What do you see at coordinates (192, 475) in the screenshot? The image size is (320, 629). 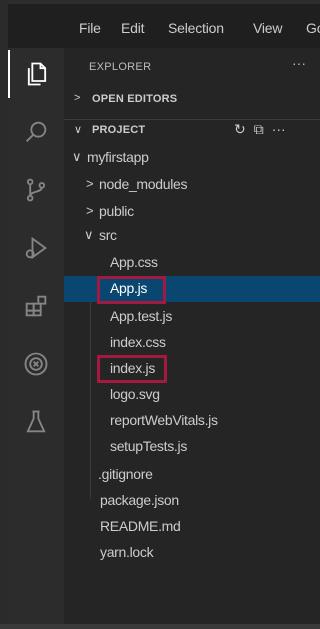 I see `tree-item-gitignore: .gitignore` at bounding box center [192, 475].